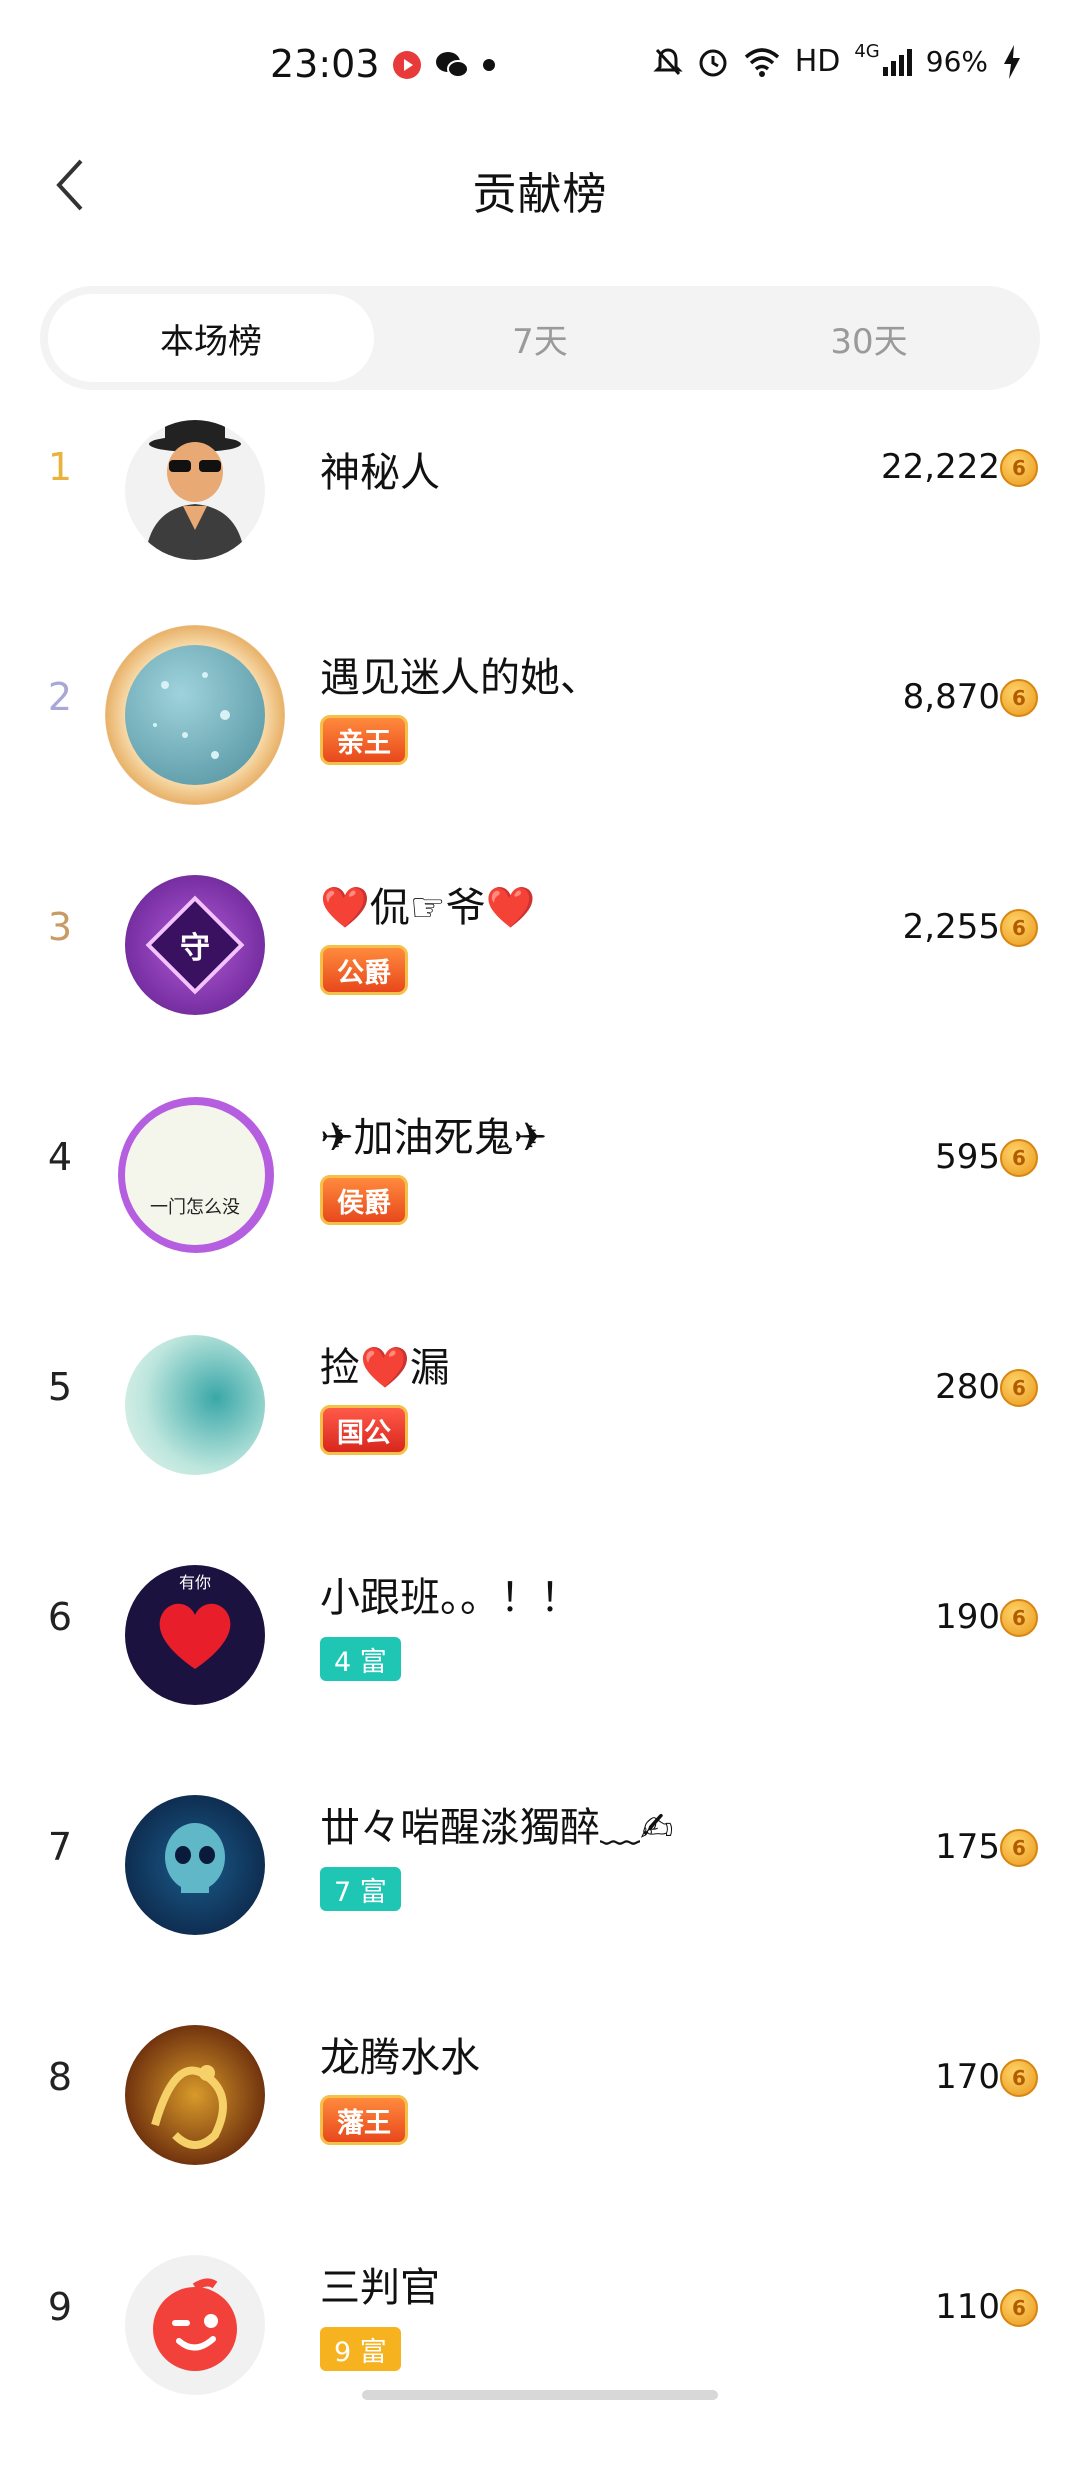 The width and height of the screenshot is (1080, 2465). What do you see at coordinates (60, 1157) in the screenshot?
I see `rank-number: 4` at bounding box center [60, 1157].